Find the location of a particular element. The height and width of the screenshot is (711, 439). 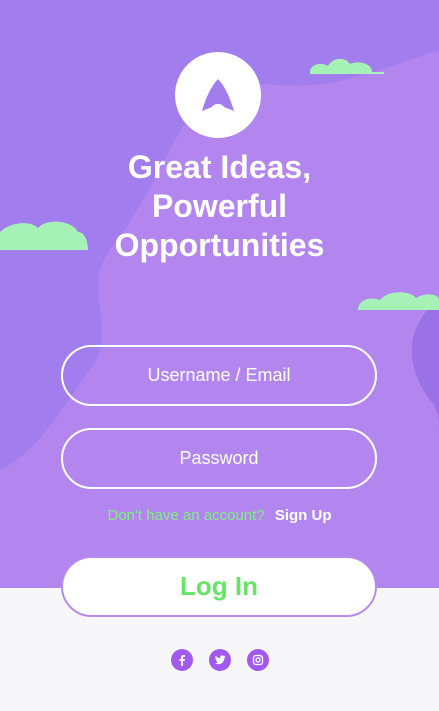

username-input is located at coordinates (219, 375).